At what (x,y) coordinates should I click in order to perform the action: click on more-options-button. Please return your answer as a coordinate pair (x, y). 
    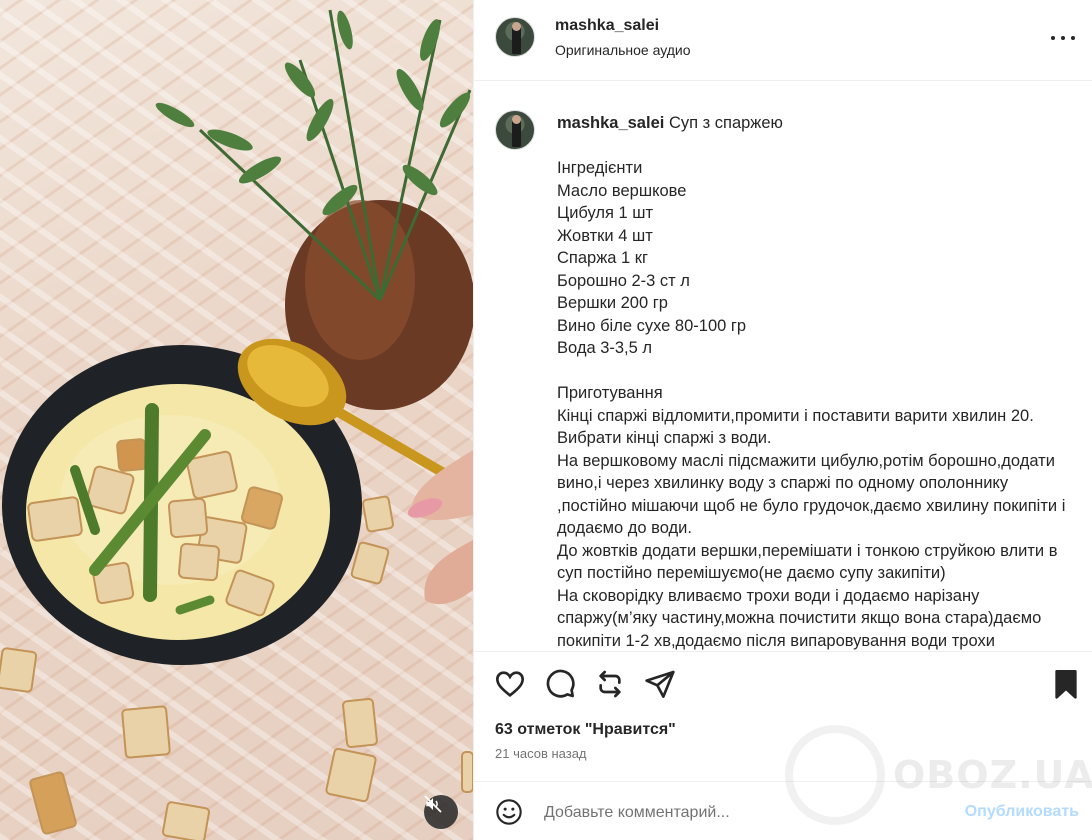
    Looking at the image, I should click on (1063, 38).